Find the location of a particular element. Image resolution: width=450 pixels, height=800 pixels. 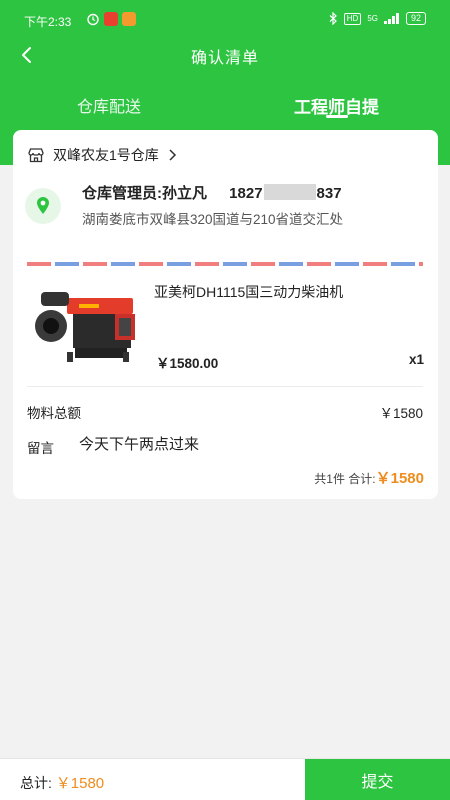

product-quantity: x1 is located at coordinates (416, 359).